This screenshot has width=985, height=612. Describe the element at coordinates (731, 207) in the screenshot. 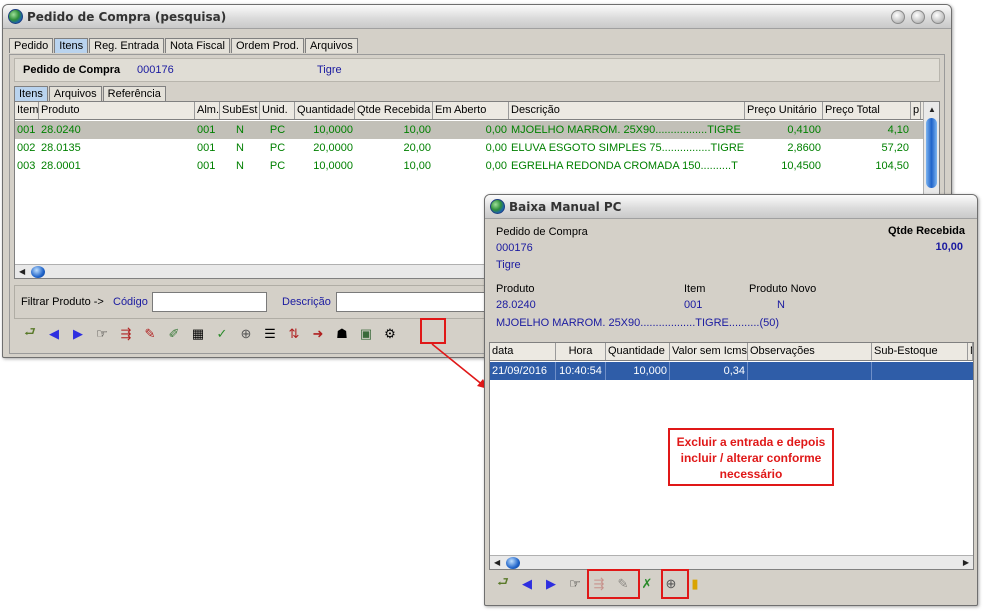

I see `baixa-title-bar: Baixa Manual PC` at that location.